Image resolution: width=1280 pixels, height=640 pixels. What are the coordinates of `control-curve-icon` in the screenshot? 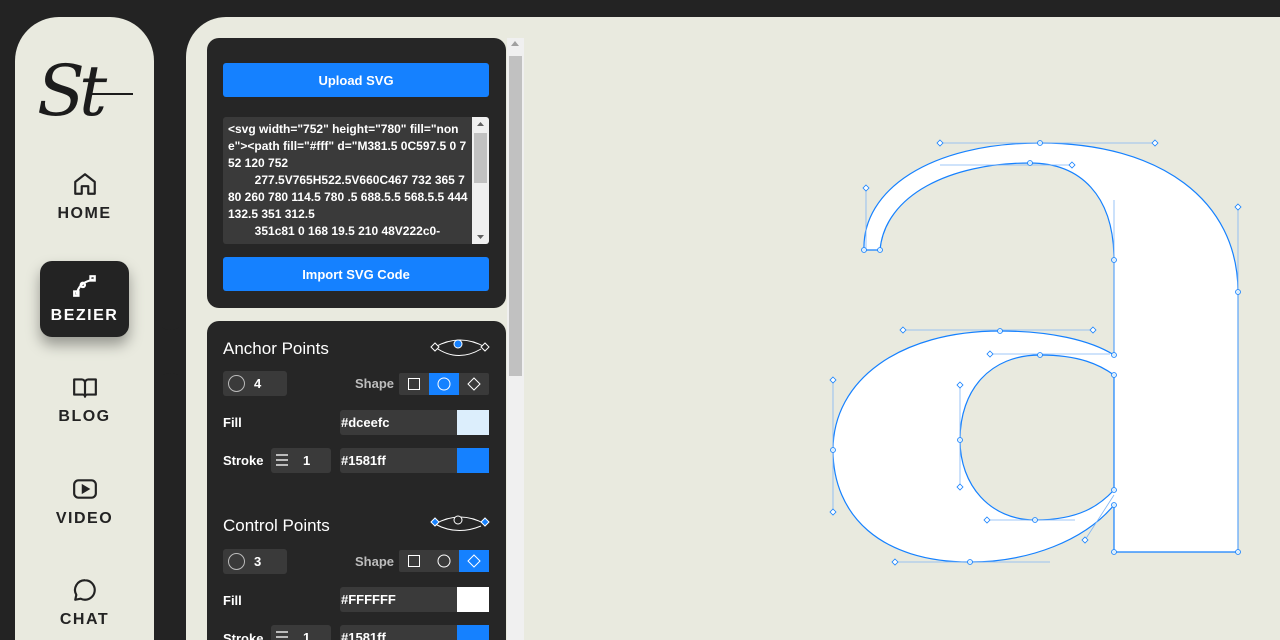 It's located at (460, 523).